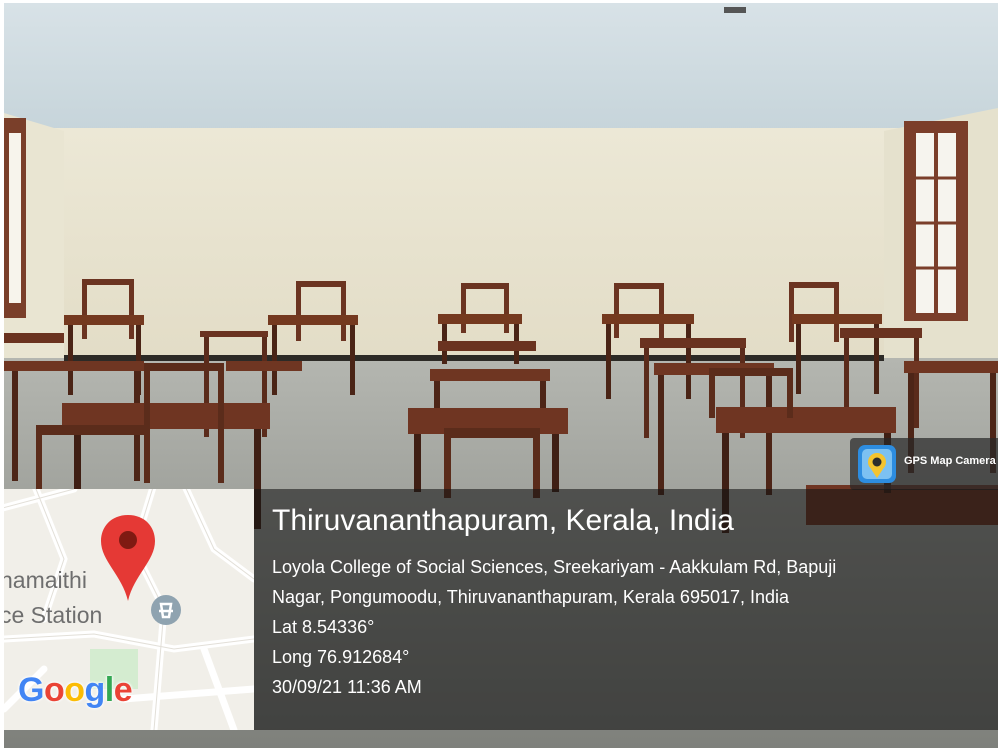 Image resolution: width=1001 pixels, height=751 pixels. Describe the element at coordinates (323, 627) in the screenshot. I see `latitude: Lat 8.54336°` at that location.